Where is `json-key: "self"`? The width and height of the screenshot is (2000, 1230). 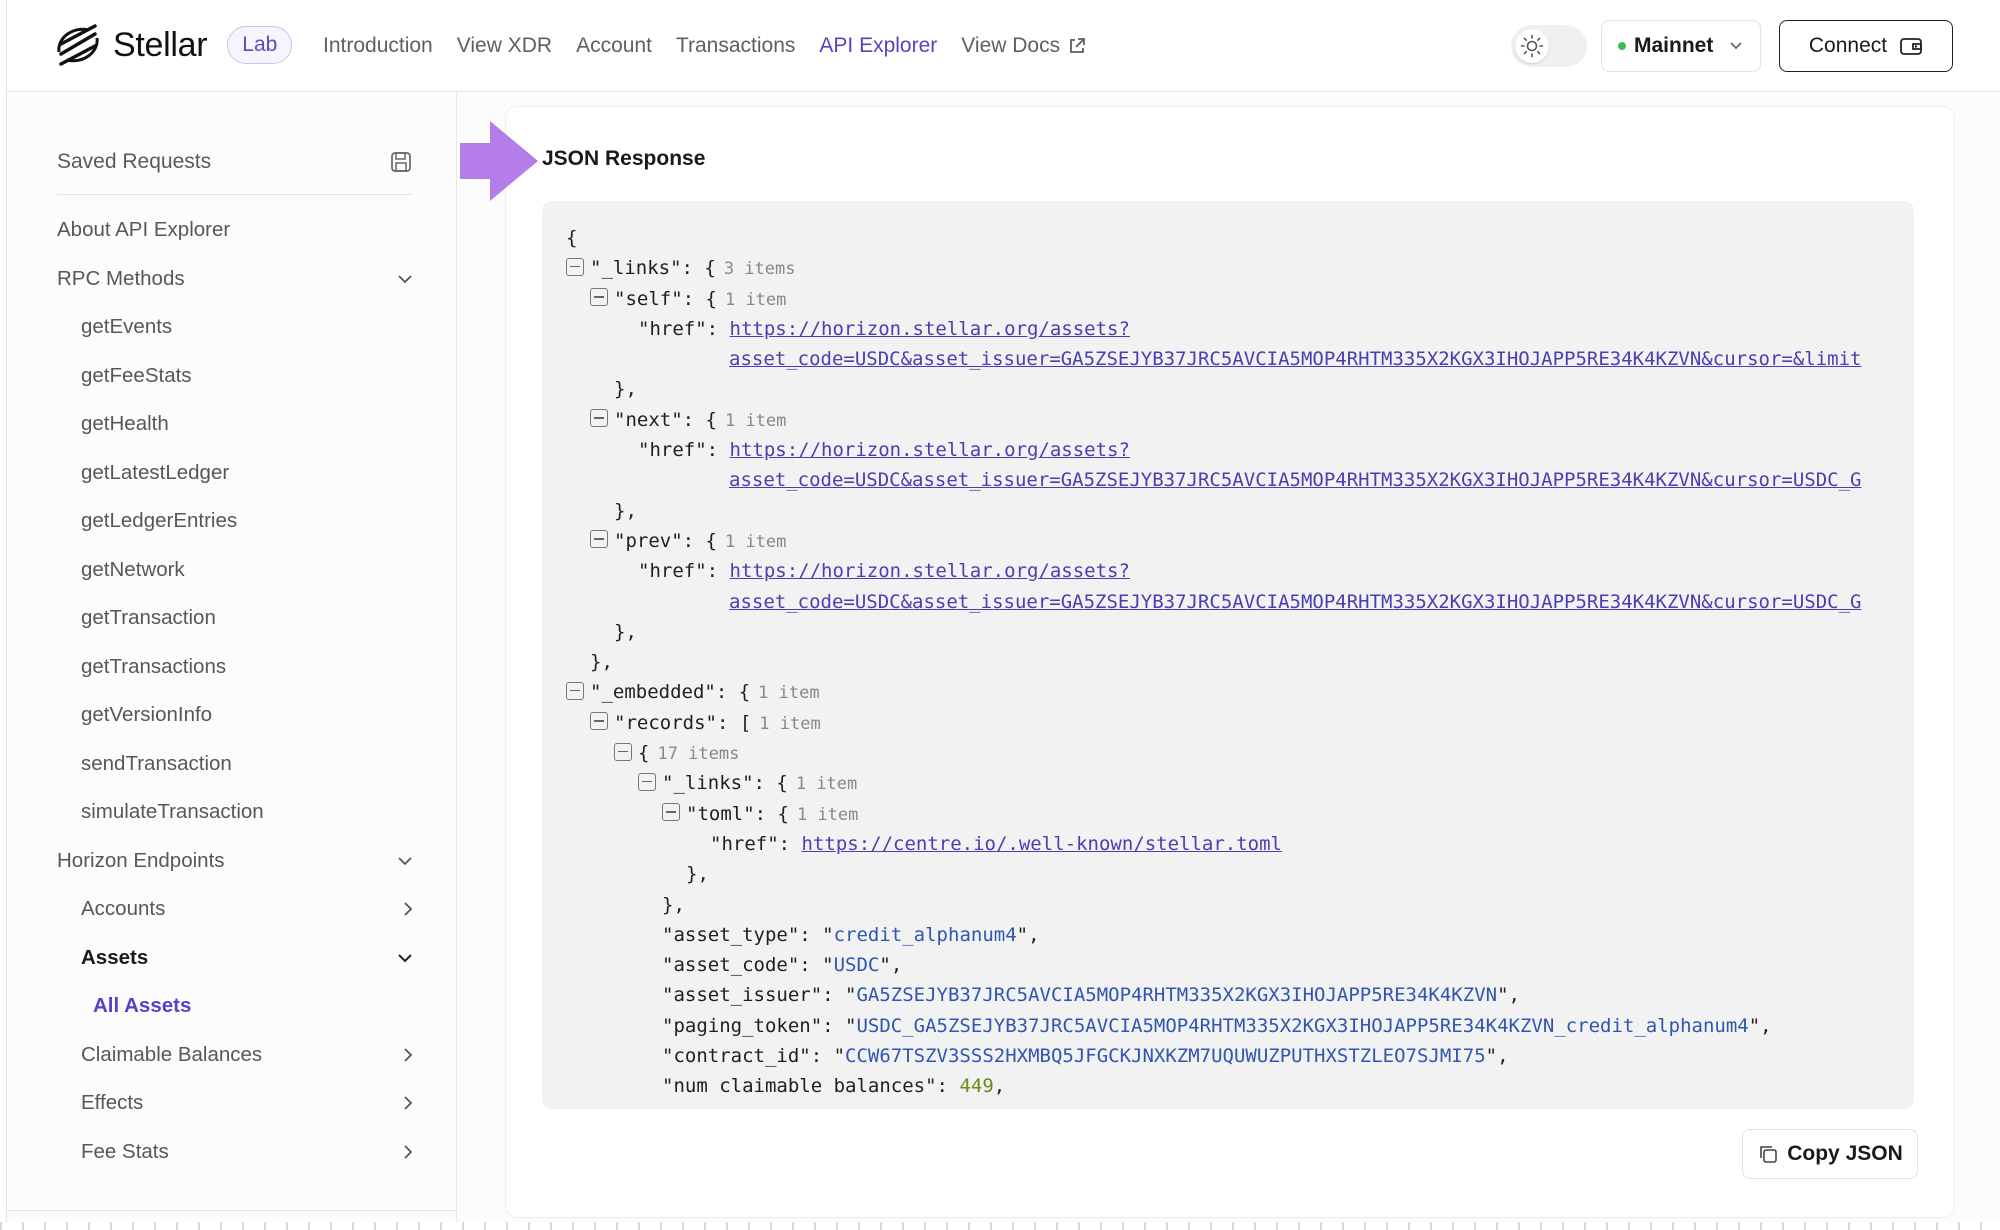 json-key: "self" is located at coordinates (648, 298).